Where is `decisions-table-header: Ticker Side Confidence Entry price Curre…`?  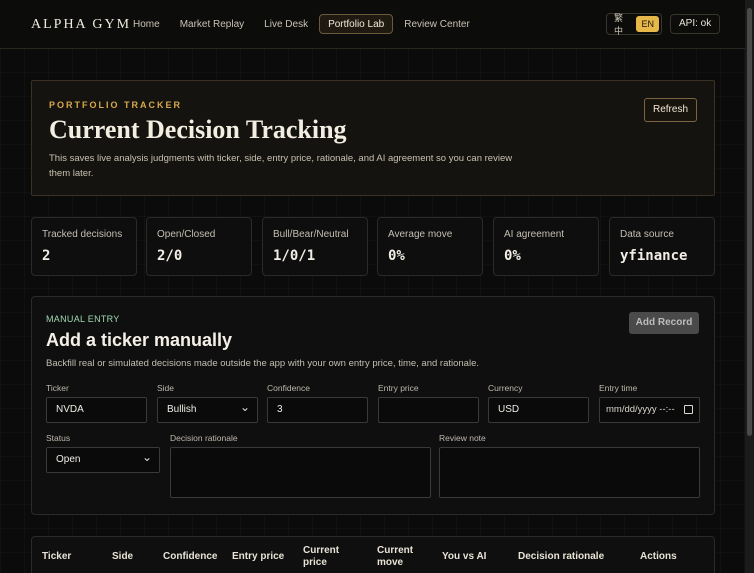
decisions-table-header: Ticker Side Confidence Entry price Curre… is located at coordinates (373, 554).